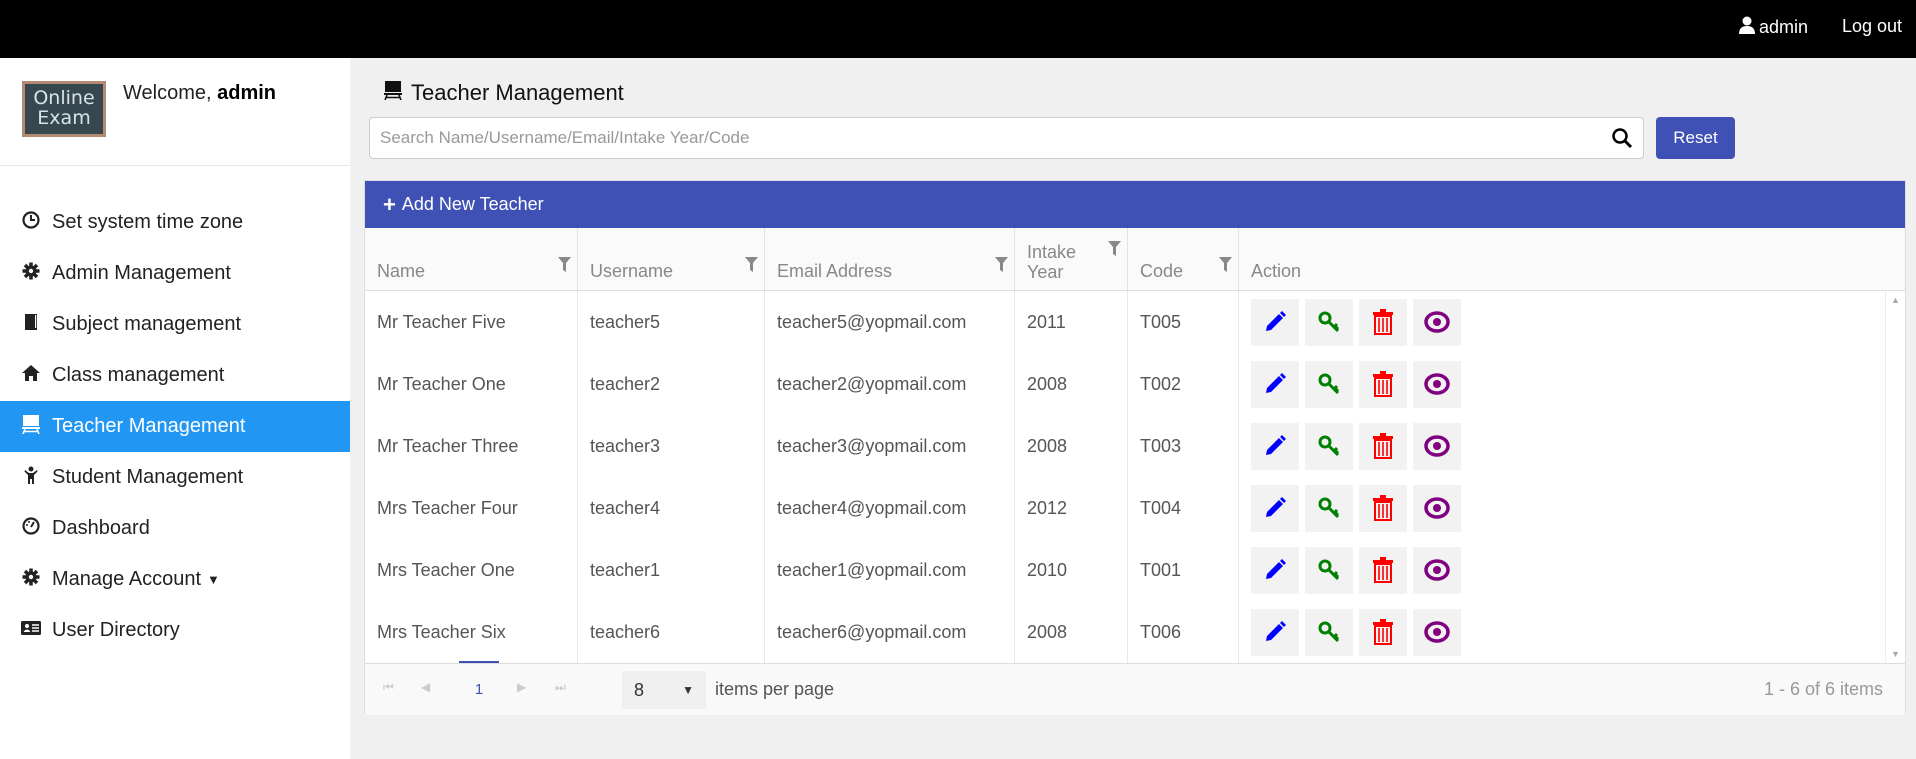 The height and width of the screenshot is (759, 1916). I want to click on column-header-name: Name, so click(471, 259).